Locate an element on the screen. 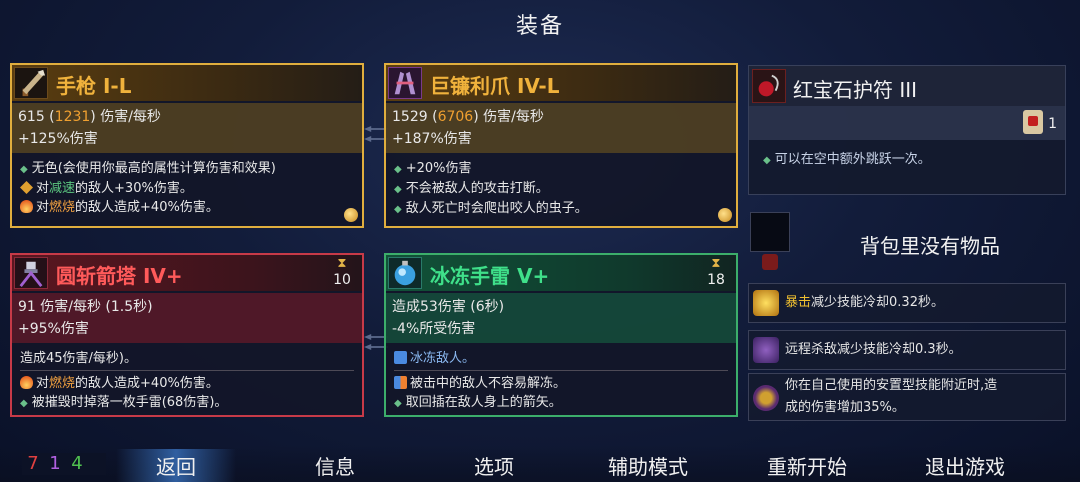 Image resolution: width=1080 pixels, height=482 pixels. mutation-item: 你在自己使用的安置型技能附近时,造 成的伤害增加35%。 is located at coordinates (907, 397).